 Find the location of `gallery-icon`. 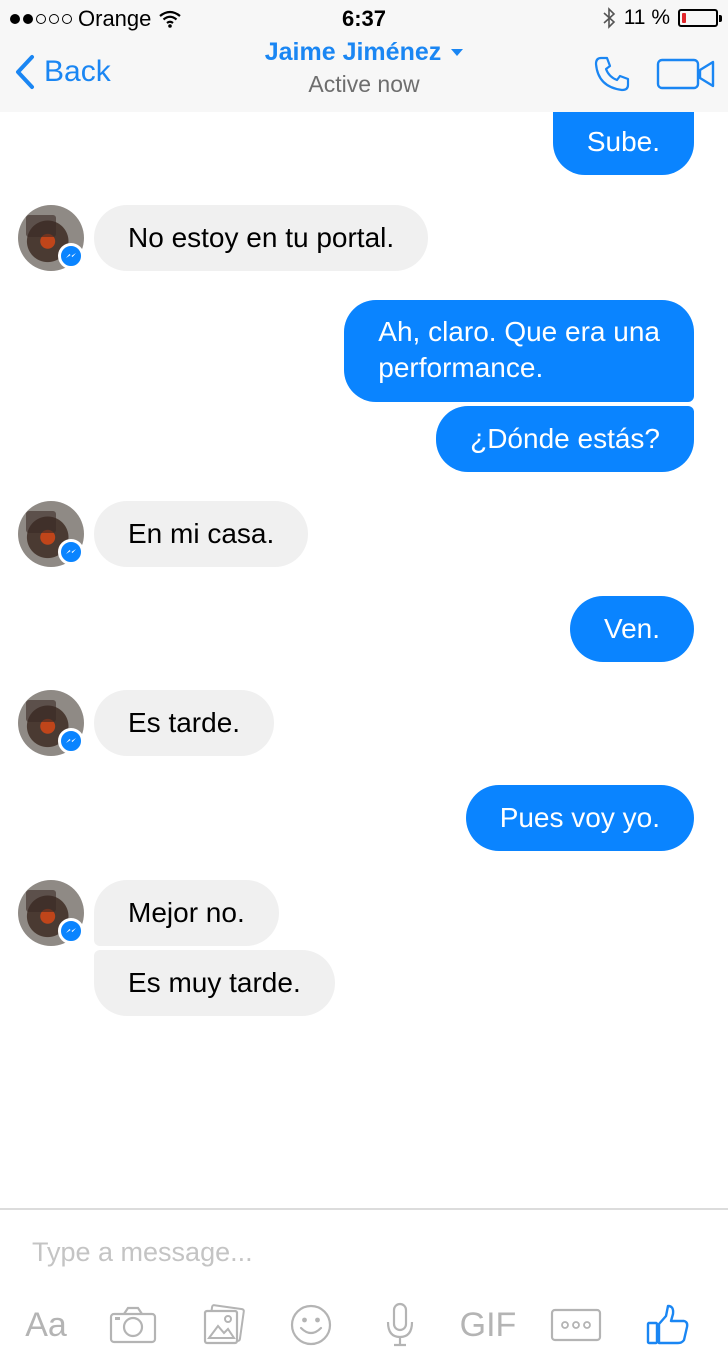

gallery-icon is located at coordinates (223, 1325).